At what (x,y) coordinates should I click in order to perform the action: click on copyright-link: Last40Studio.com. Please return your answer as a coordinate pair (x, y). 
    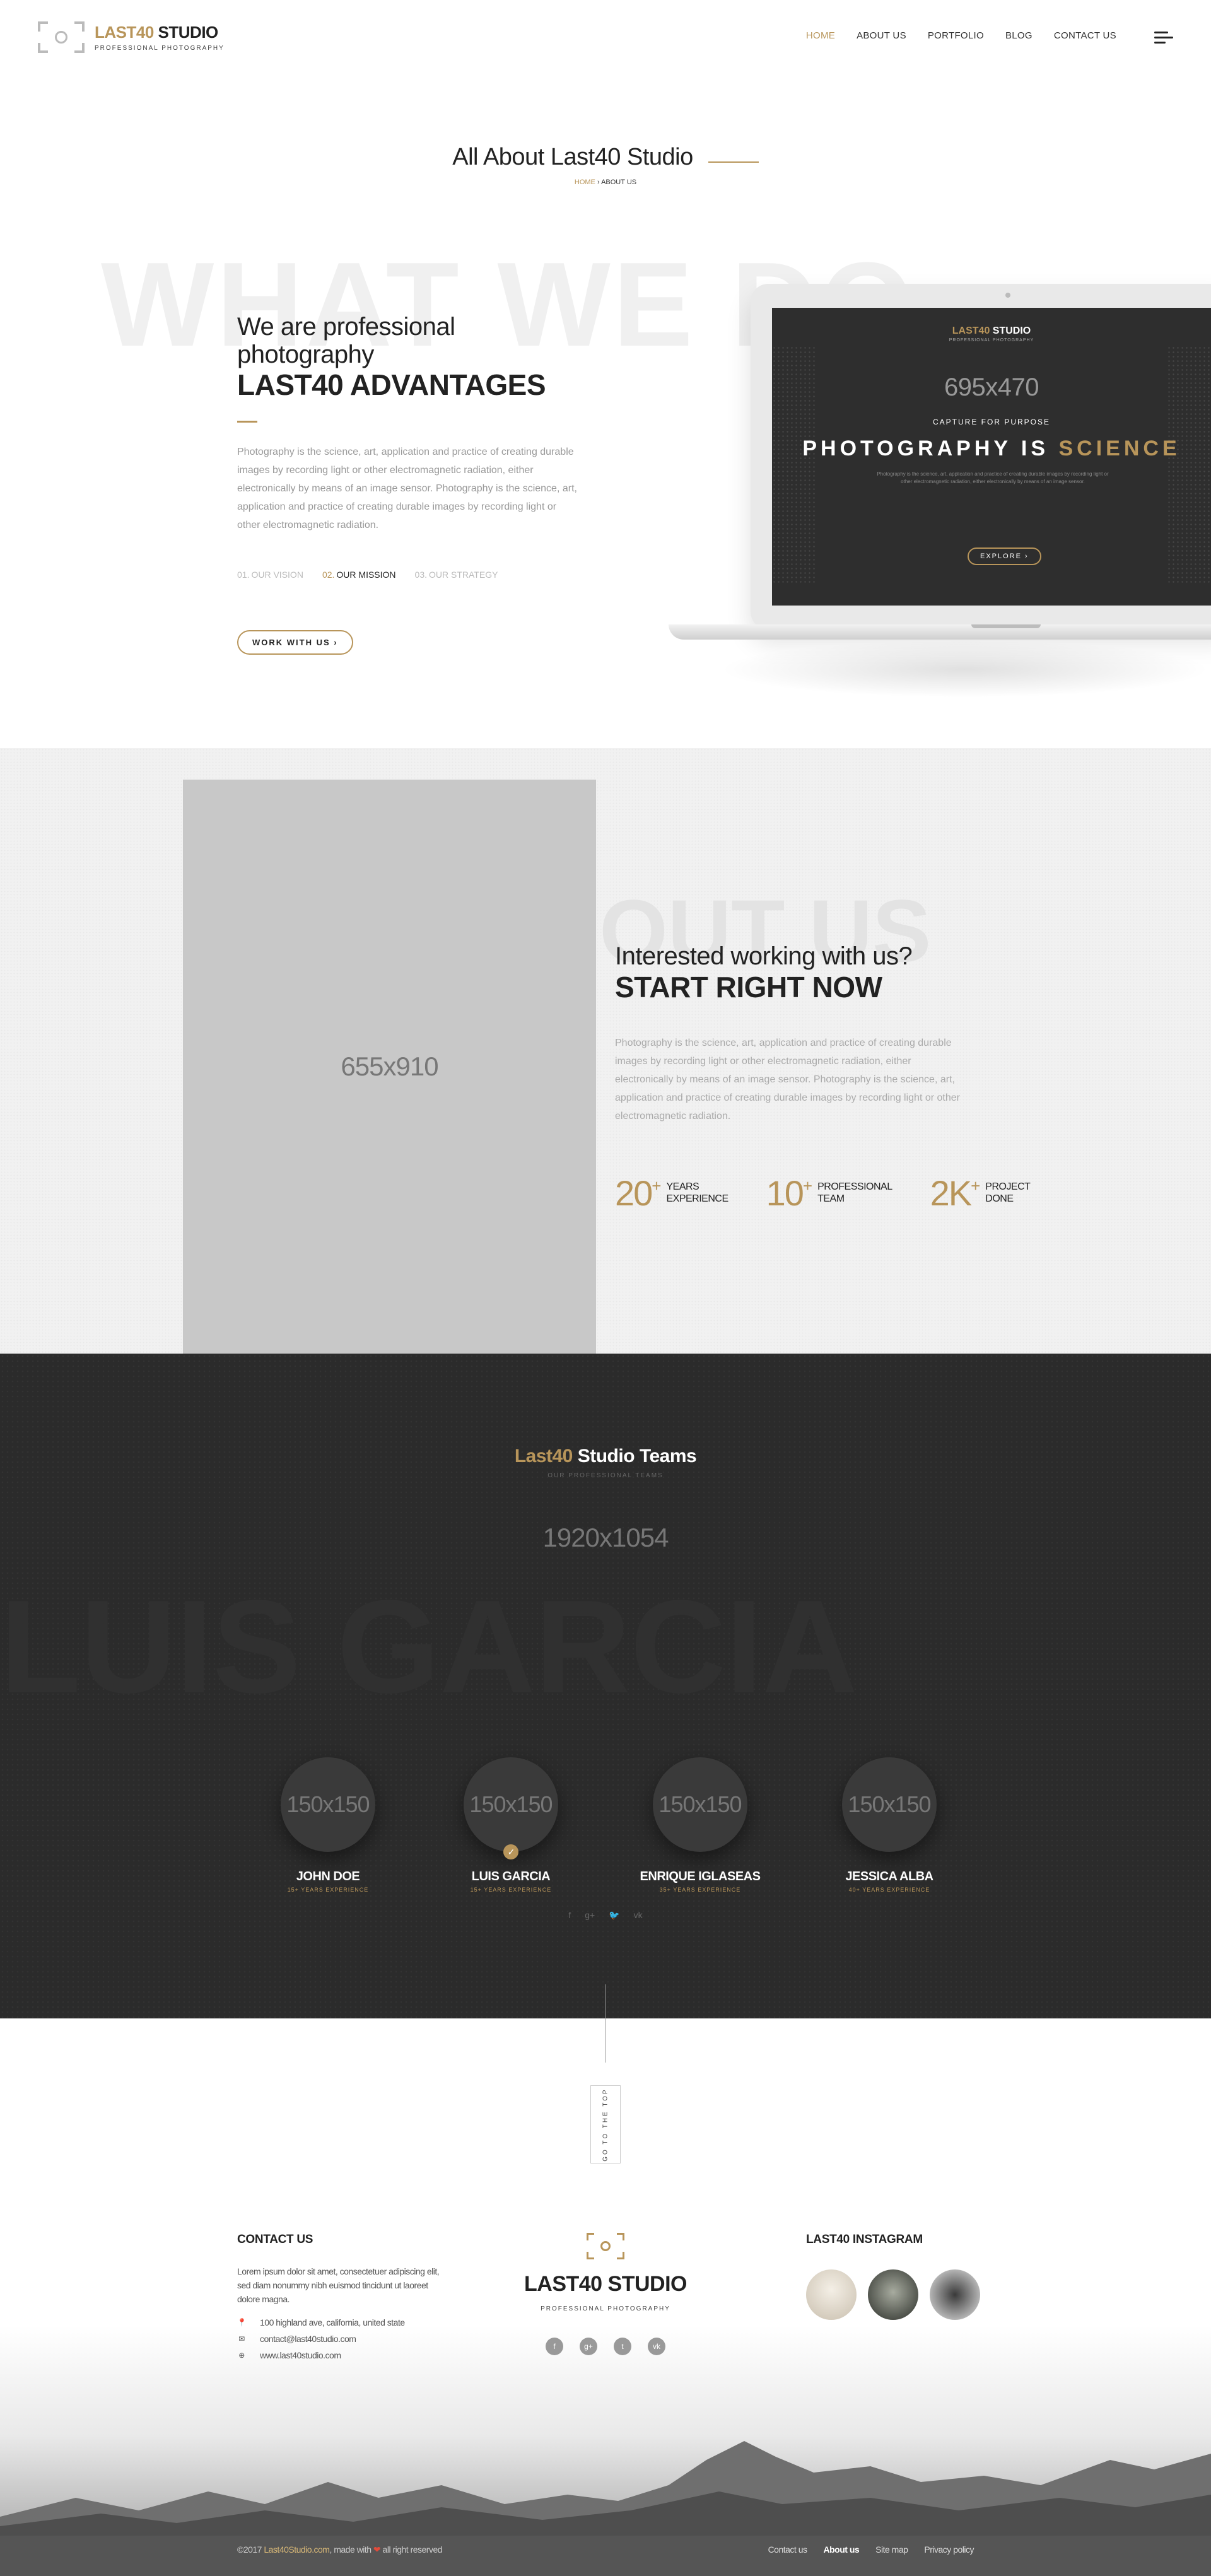
    Looking at the image, I should click on (297, 2549).